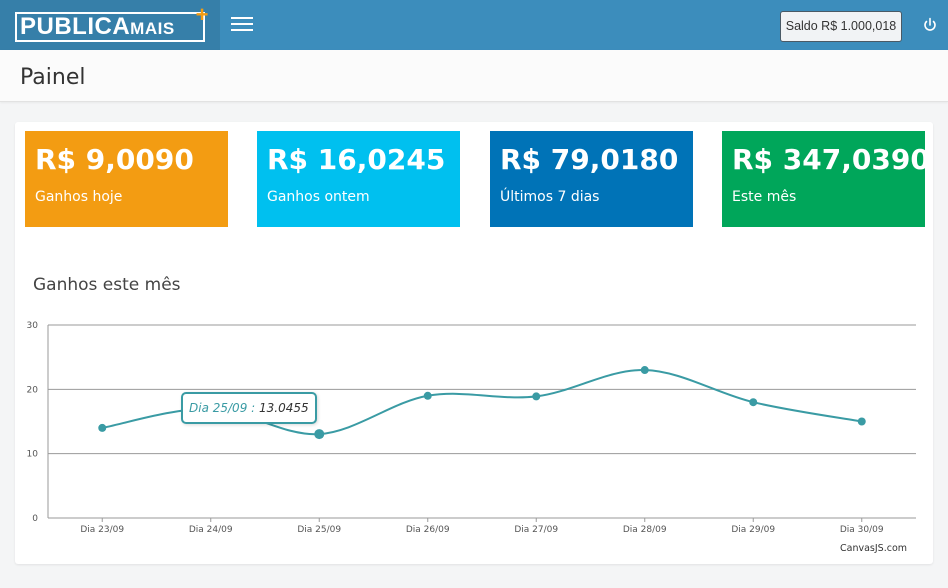  Describe the element at coordinates (862, 530) in the screenshot. I see `x-tick-label: Dia 30/09` at that location.